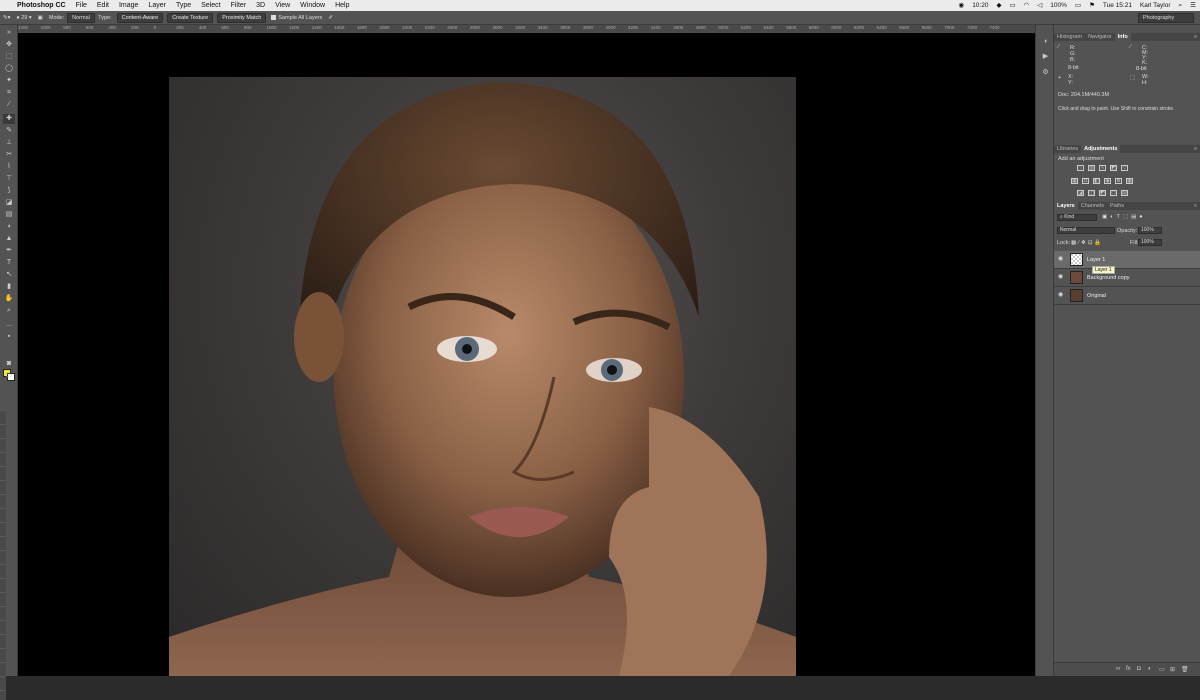 The image size is (1200, 700). Describe the element at coordinates (1080, 193) in the screenshot. I see `invert-icon: ◪` at that location.